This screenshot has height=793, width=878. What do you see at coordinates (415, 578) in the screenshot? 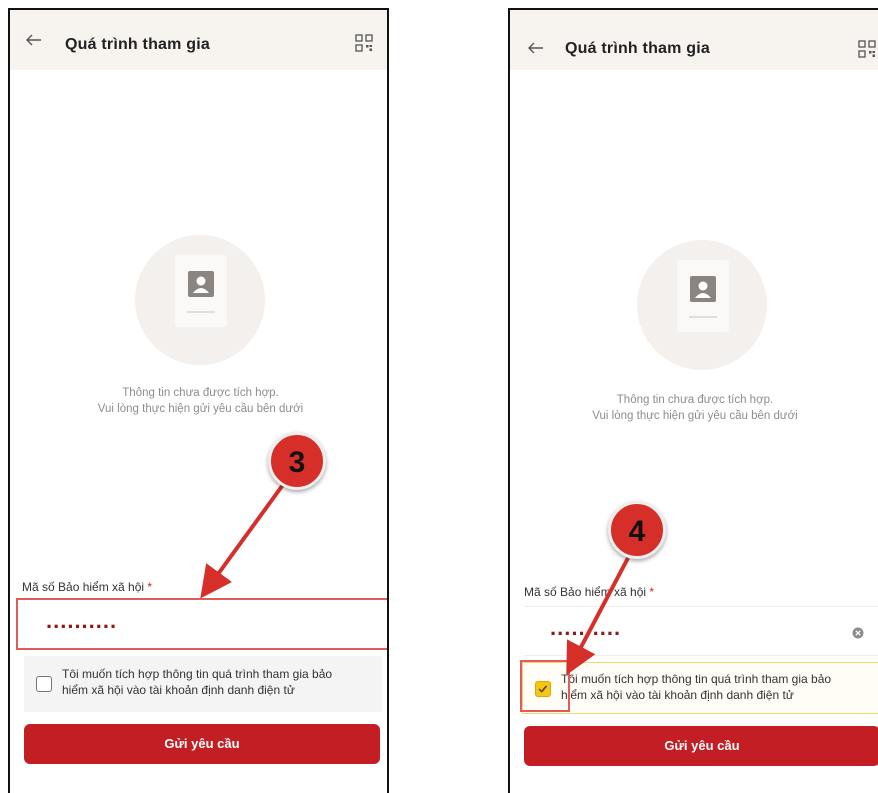
I see `annotation-arrows` at bounding box center [415, 578].